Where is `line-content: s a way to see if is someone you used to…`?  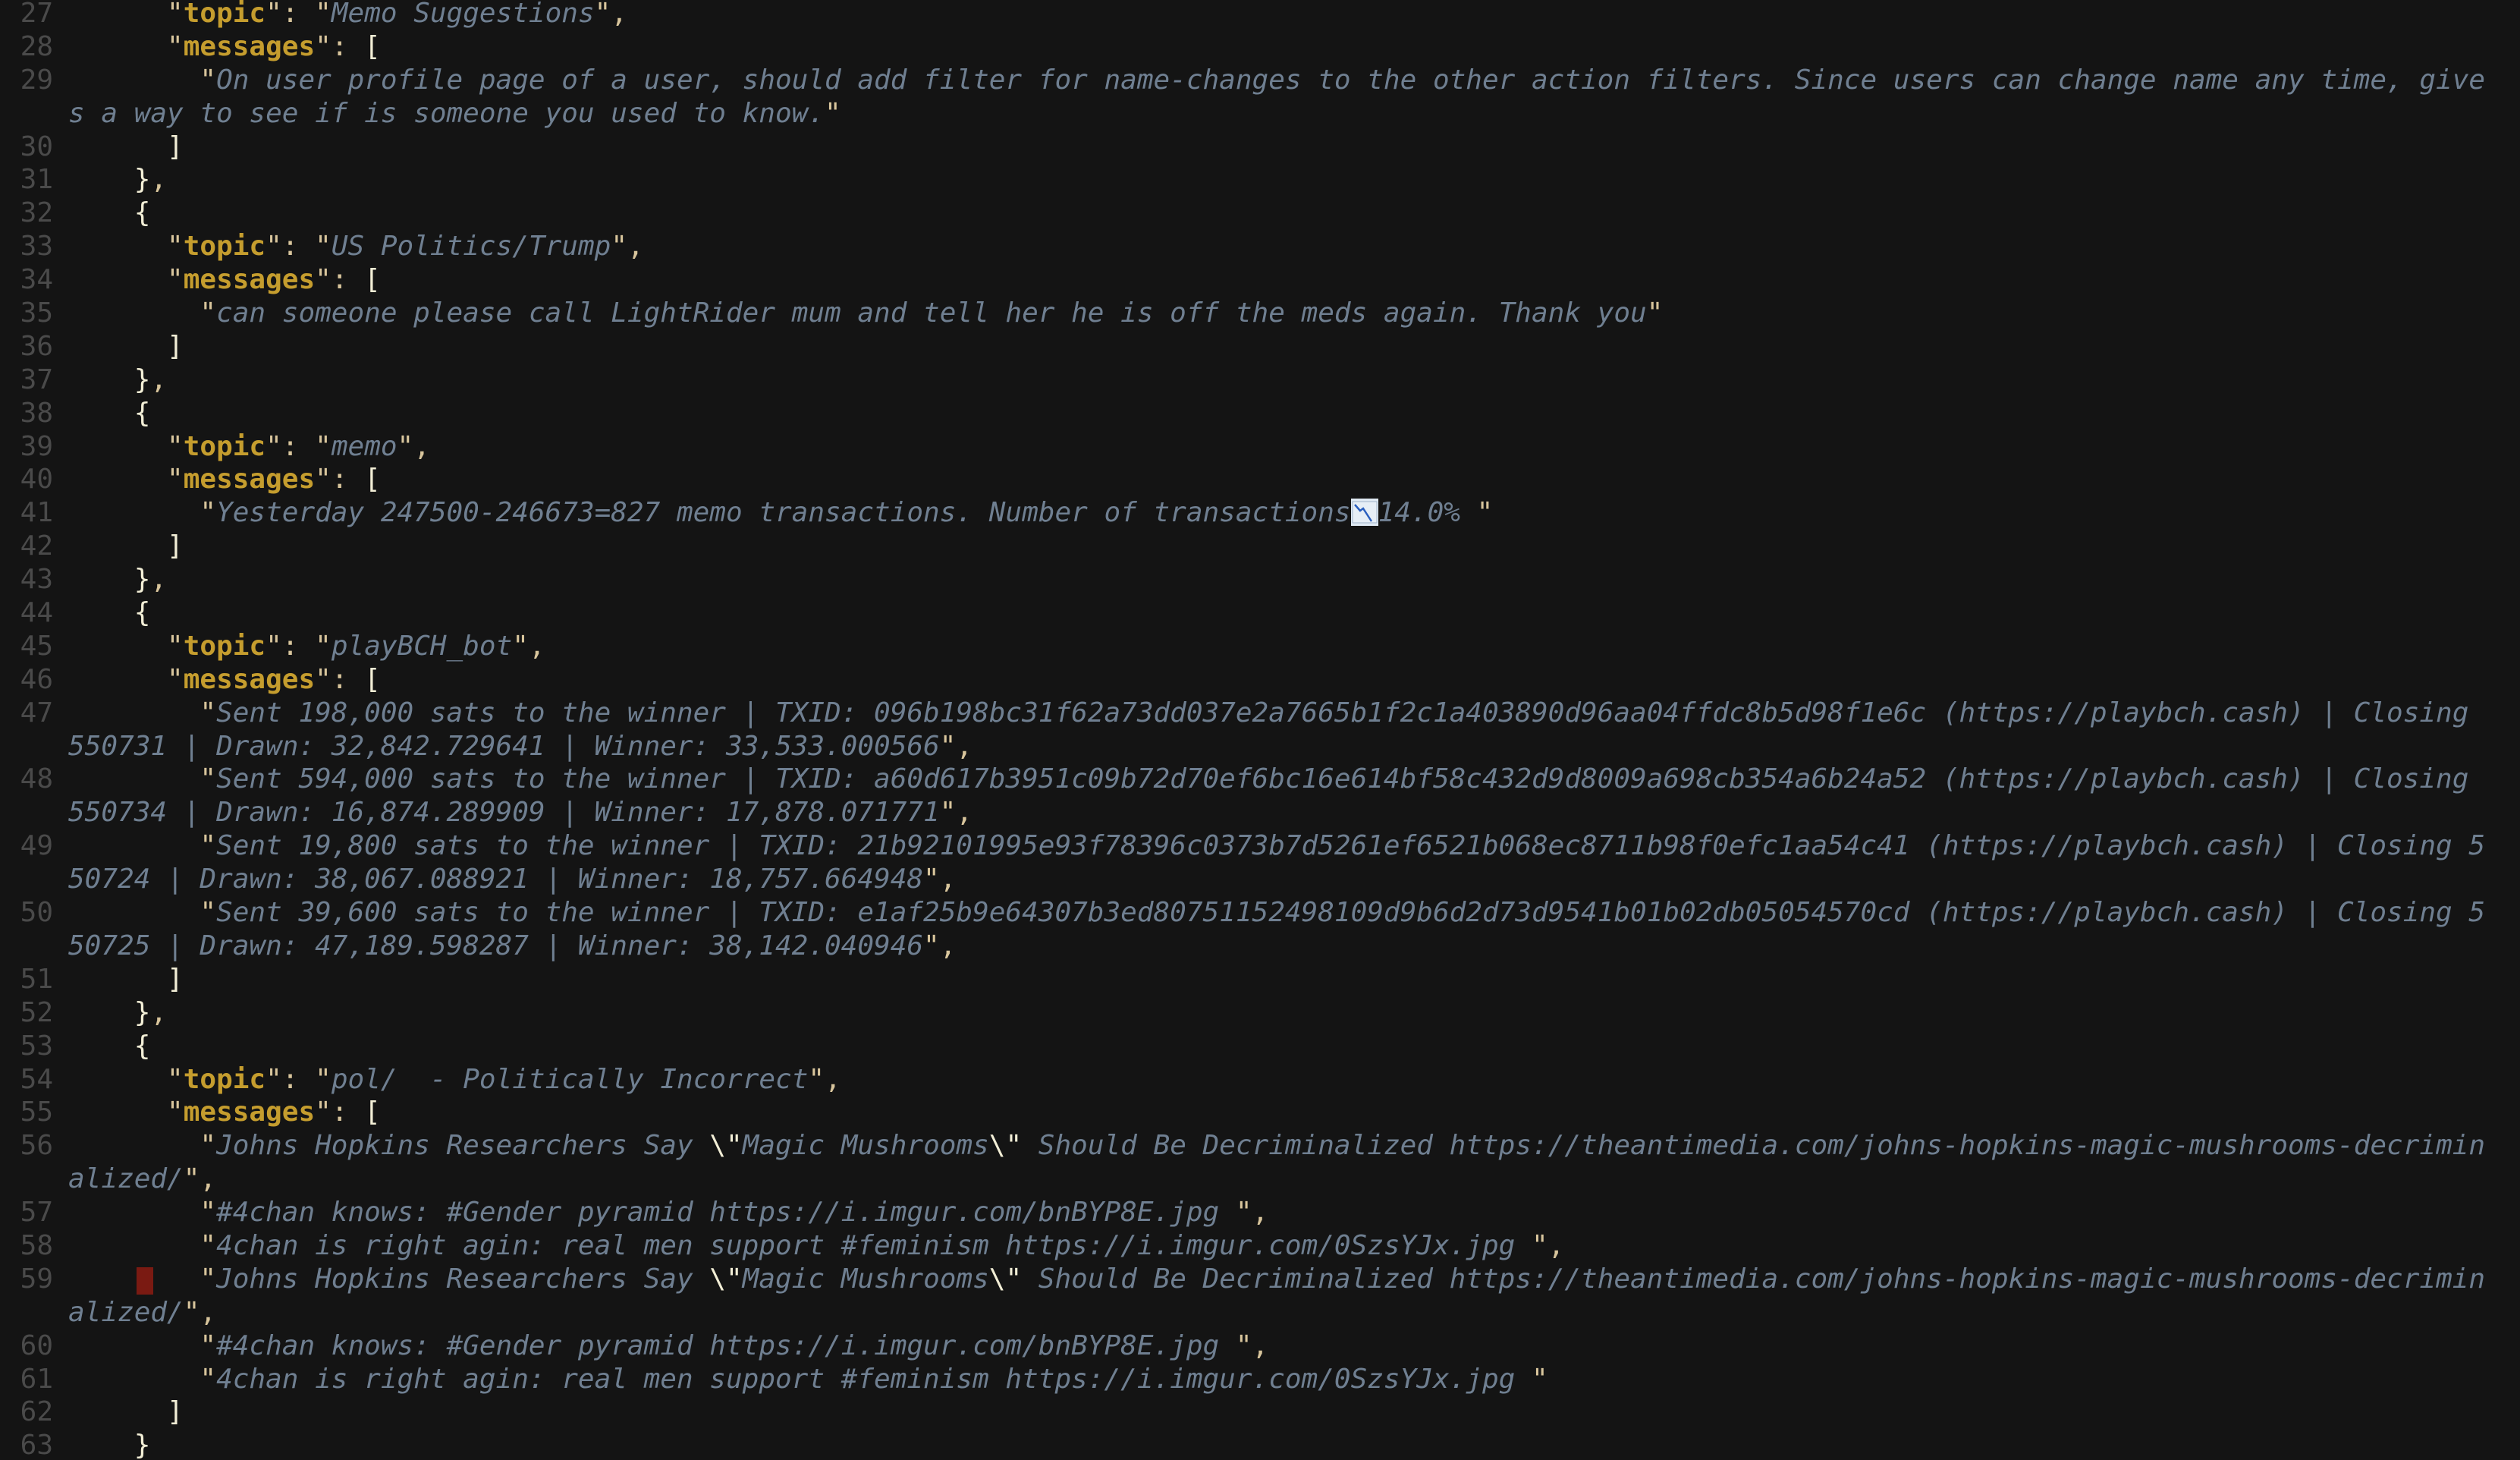
line-content: s a way to see if is someone you used to… is located at coordinates (454, 114).